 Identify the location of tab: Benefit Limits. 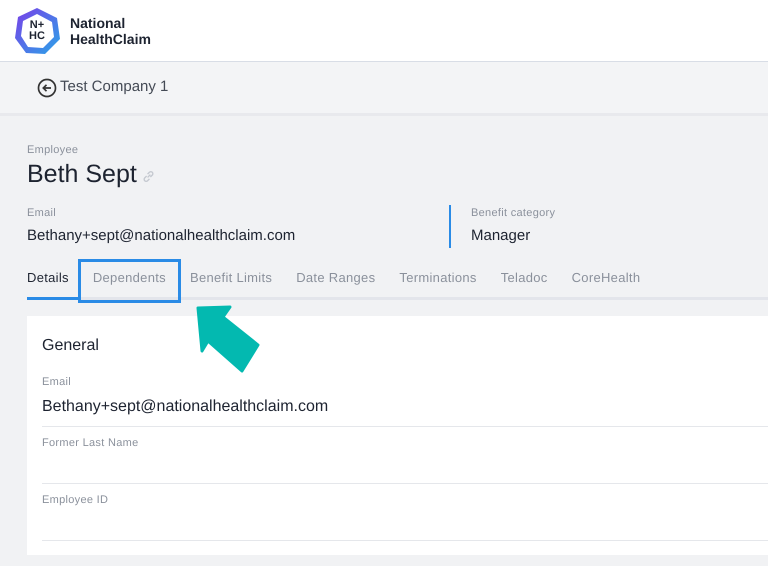
(231, 284).